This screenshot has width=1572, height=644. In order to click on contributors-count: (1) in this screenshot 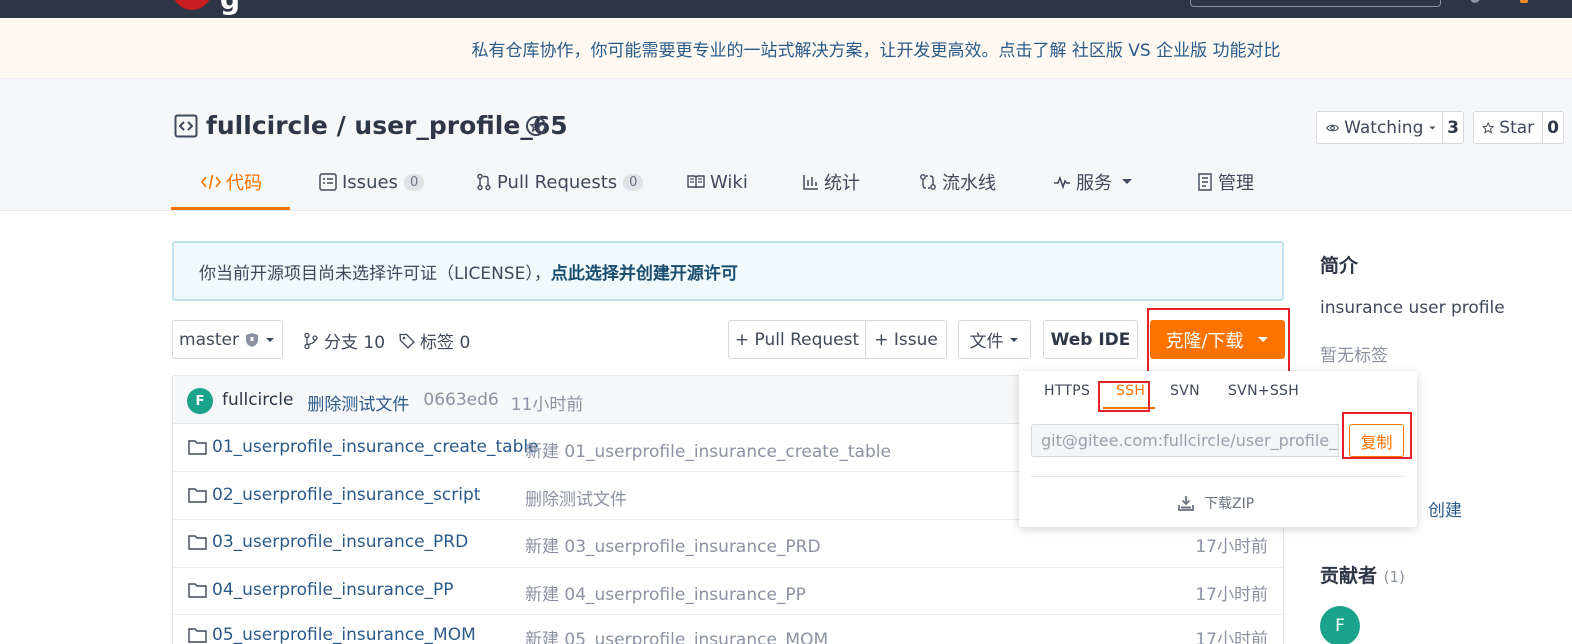, I will do `click(1394, 577)`.